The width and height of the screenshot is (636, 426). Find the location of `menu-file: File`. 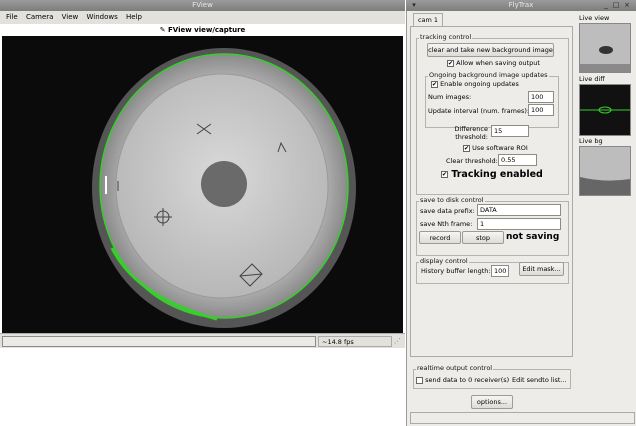

menu-file: File is located at coordinates (12, 17).